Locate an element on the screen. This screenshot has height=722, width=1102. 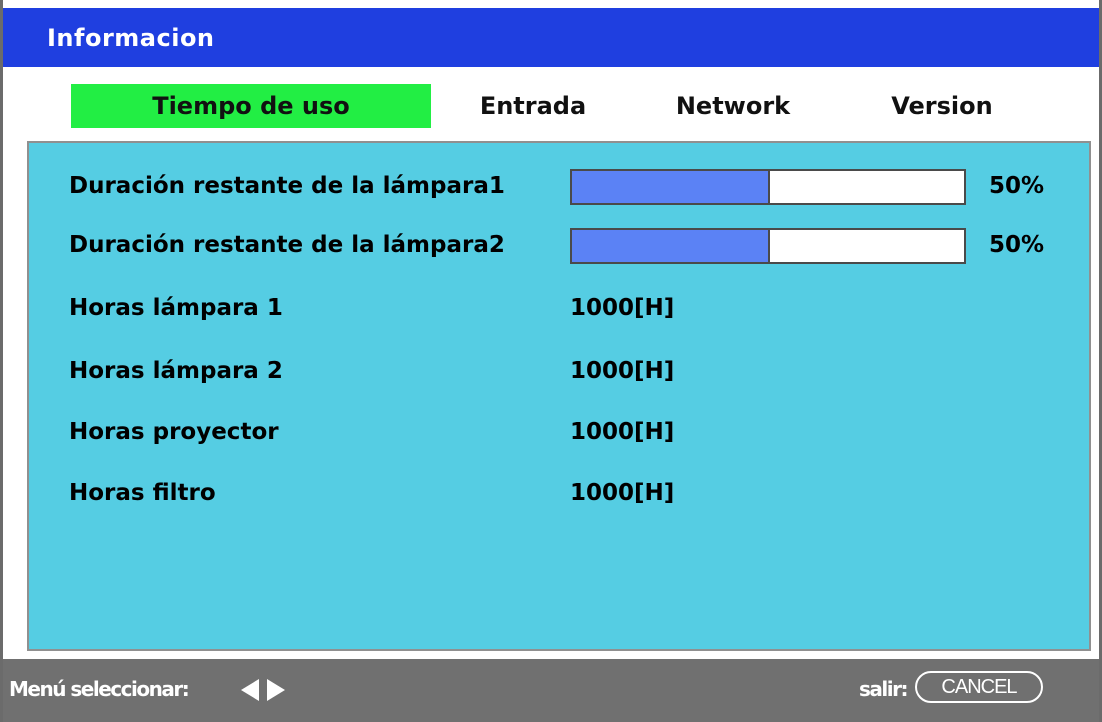
left-right-arrows-icon is located at coordinates (263, 690).